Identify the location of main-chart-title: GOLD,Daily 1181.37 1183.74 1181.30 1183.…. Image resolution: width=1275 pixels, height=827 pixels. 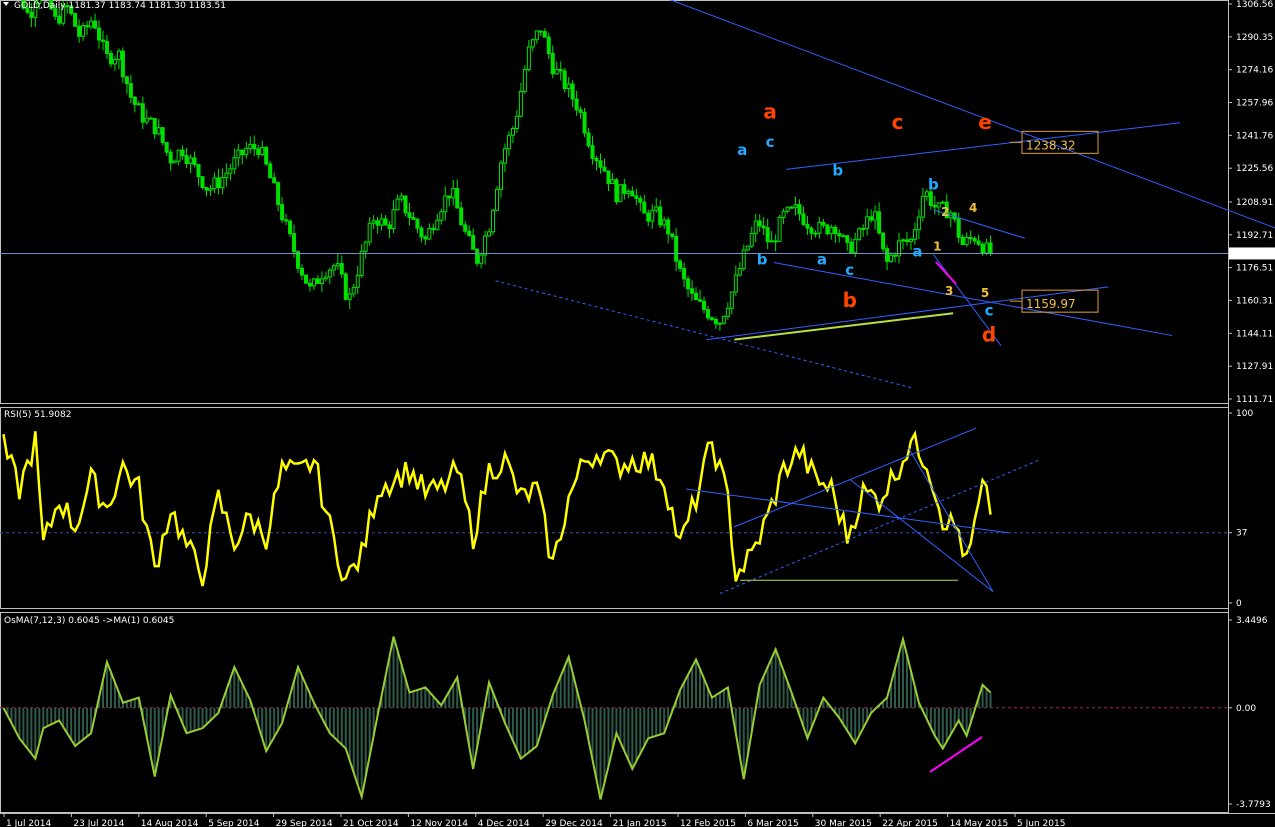
(120, 6).